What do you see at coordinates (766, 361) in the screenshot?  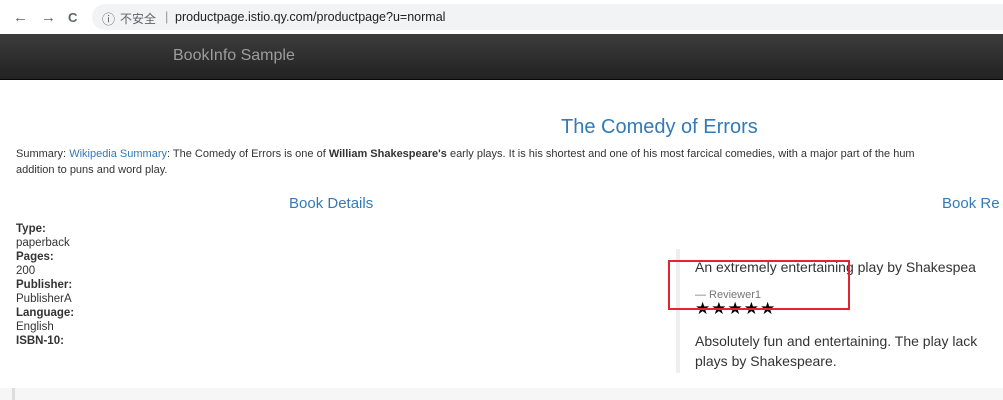 I see `review-text-line2: plays by Shakespeare.` at bounding box center [766, 361].